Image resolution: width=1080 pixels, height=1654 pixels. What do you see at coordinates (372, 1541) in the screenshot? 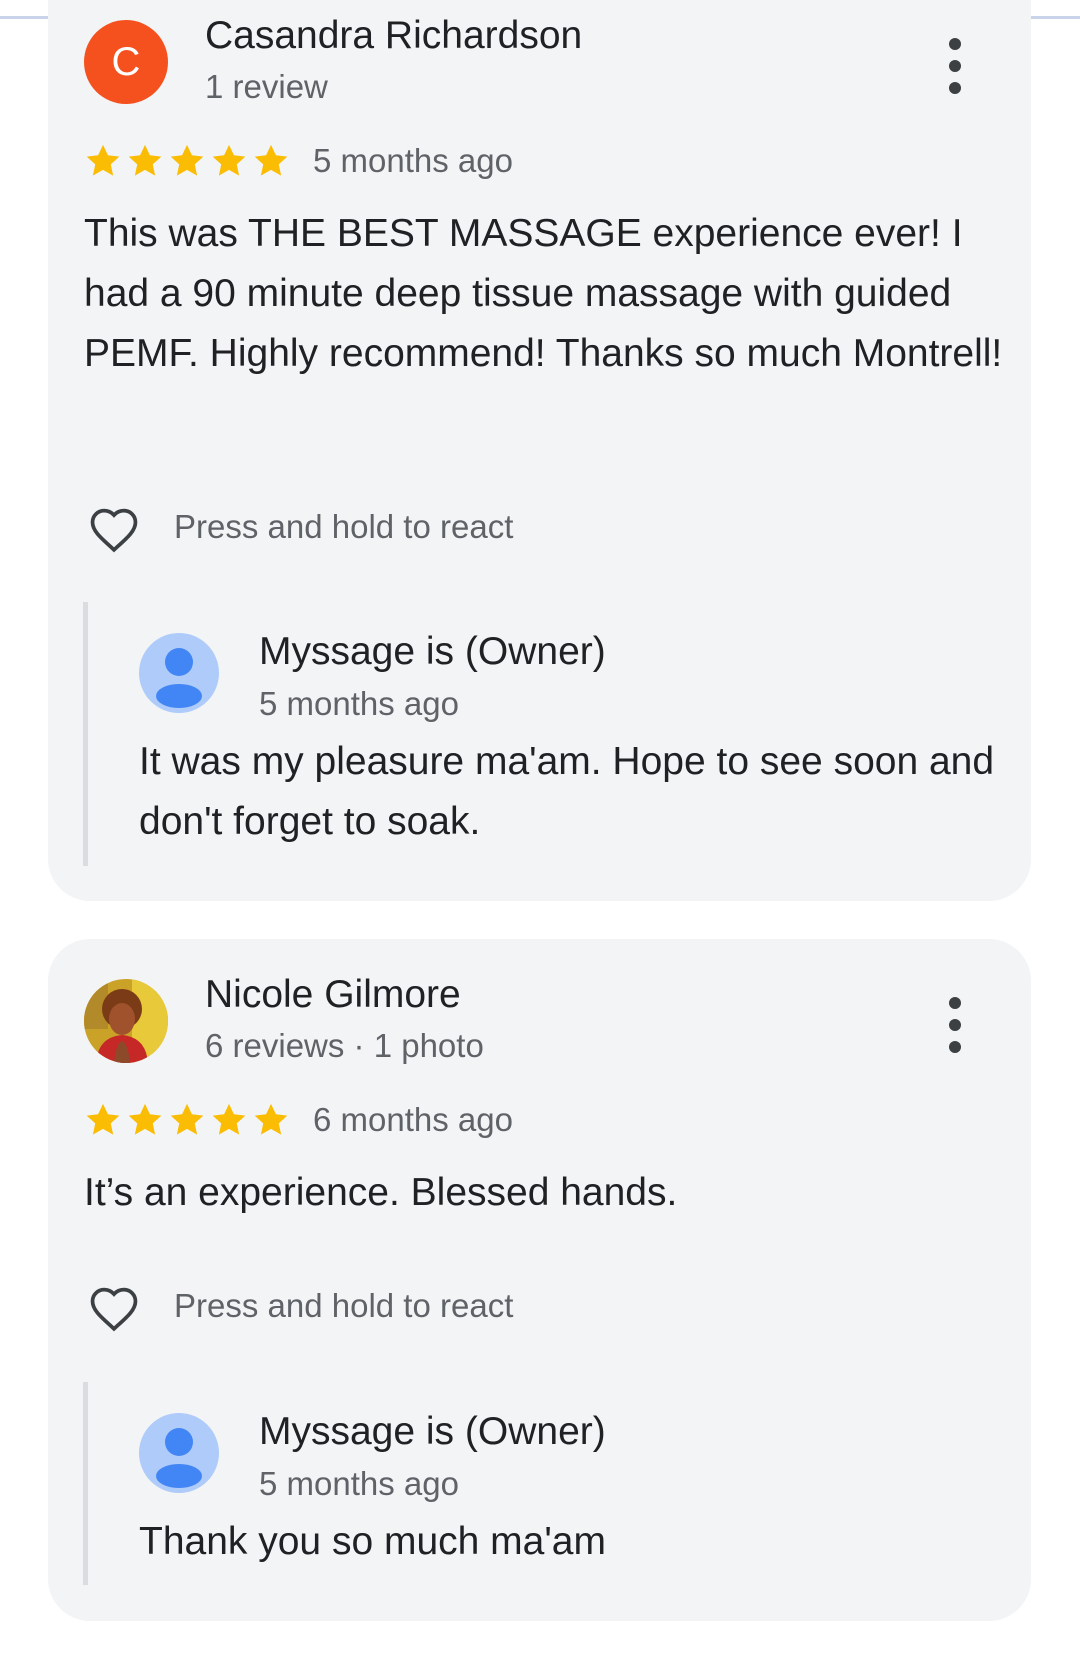
I see `owner-reply-text: Thank you so much ma'am` at bounding box center [372, 1541].